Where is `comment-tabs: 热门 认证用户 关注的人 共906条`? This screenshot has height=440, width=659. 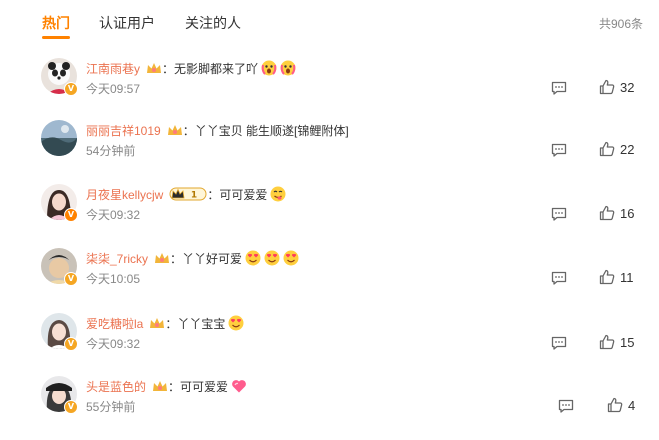 comment-tabs: 热门 认证用户 关注的人 共906条 is located at coordinates (329, 22).